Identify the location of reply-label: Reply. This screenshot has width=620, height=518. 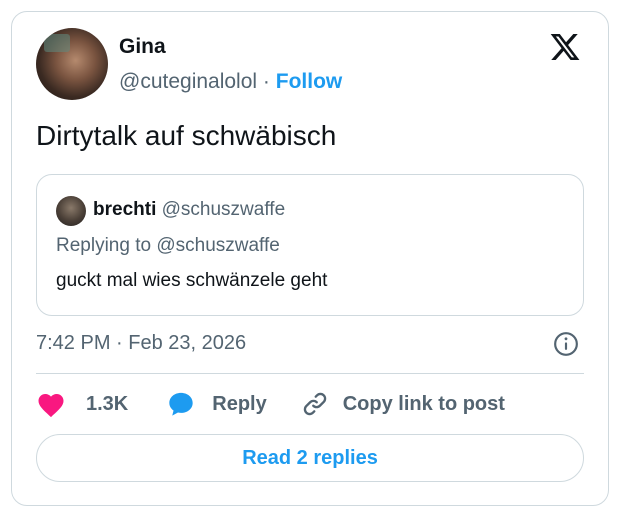
(239, 403).